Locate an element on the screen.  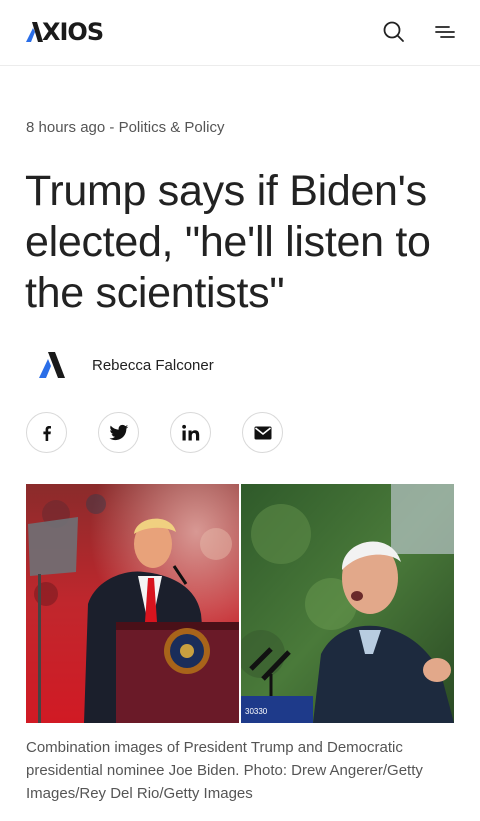
article-timestamp: 8 hours ago is located at coordinates (66, 127).